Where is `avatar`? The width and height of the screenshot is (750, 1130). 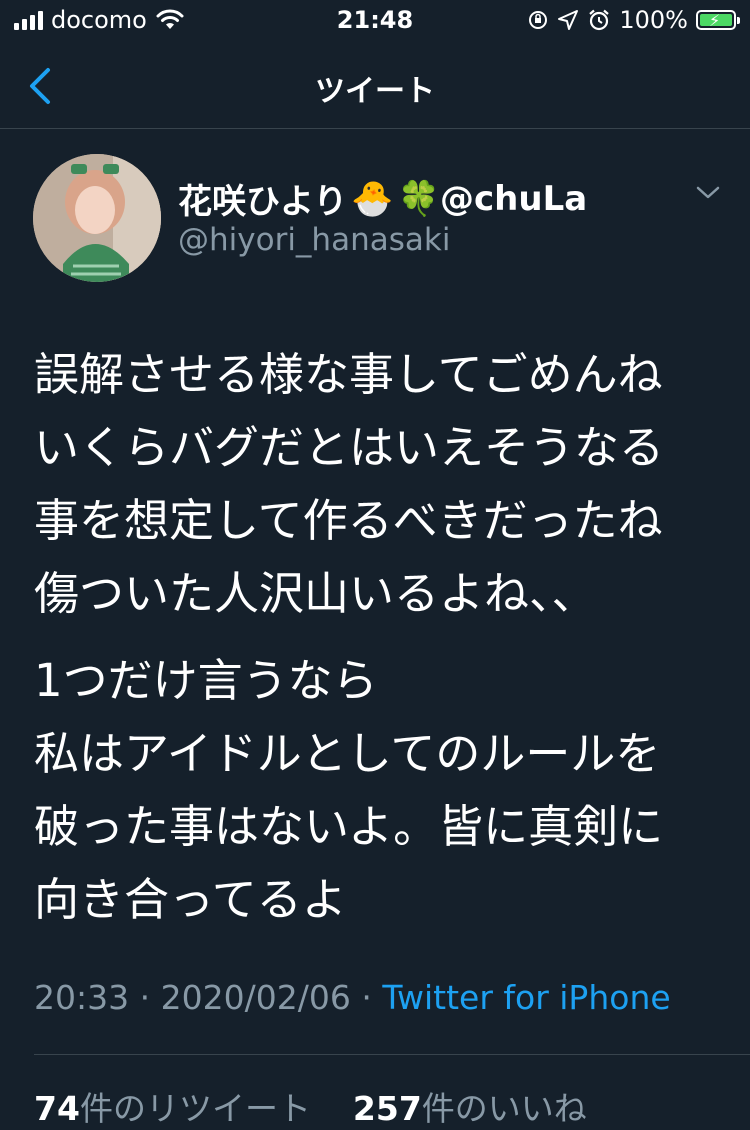
avatar is located at coordinates (97, 218).